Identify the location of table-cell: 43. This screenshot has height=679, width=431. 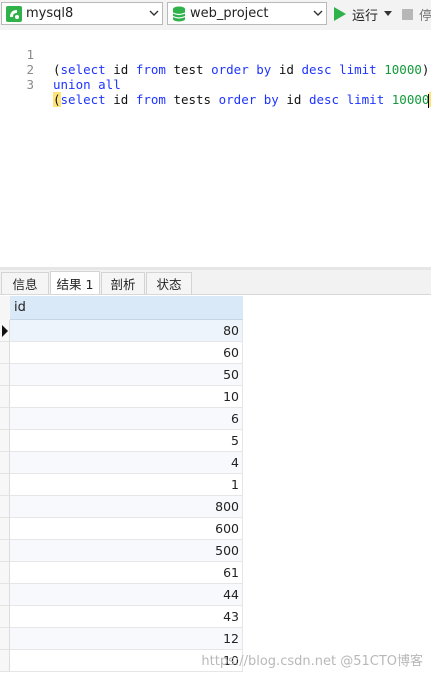
(126, 617).